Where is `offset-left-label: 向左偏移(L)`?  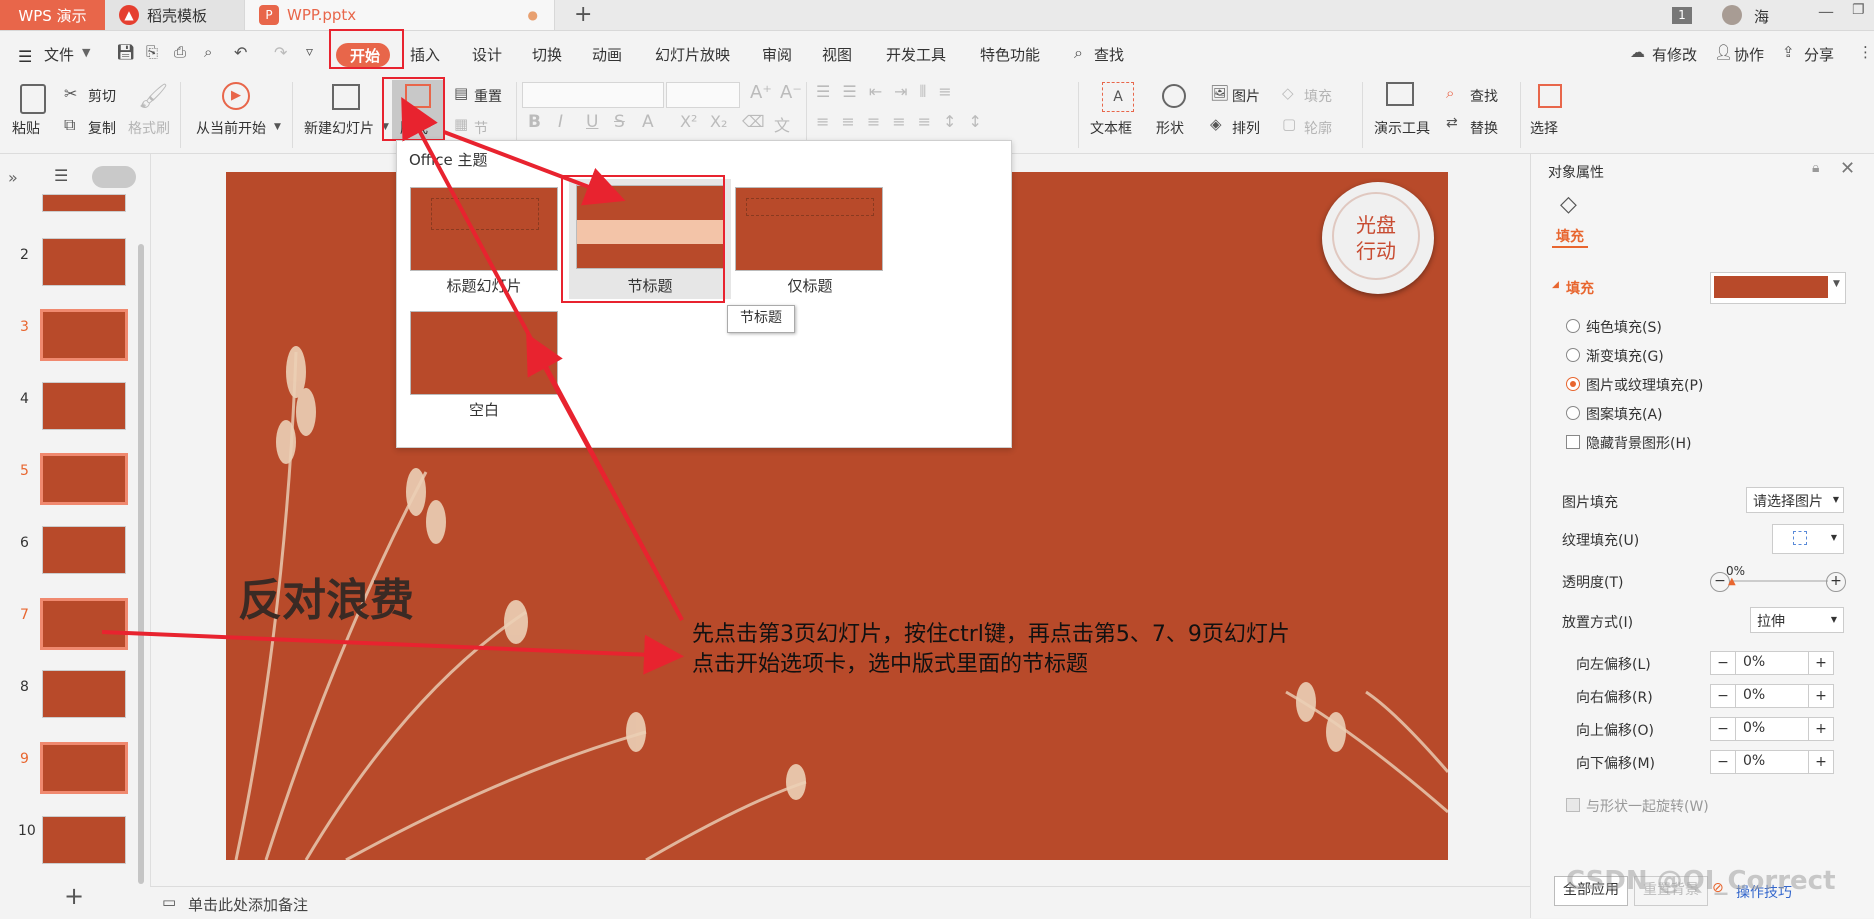
offset-left-label: 向左偏移(L) is located at coordinates (1613, 665).